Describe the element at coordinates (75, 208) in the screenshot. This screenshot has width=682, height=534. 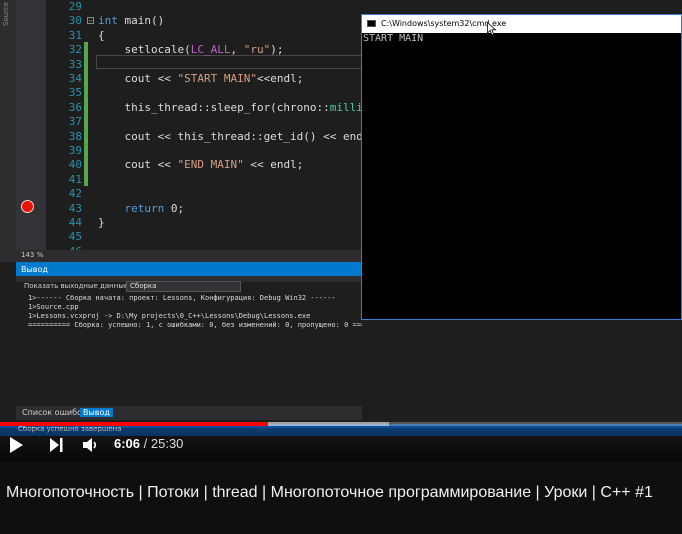
I see `line-number: 43` at that location.